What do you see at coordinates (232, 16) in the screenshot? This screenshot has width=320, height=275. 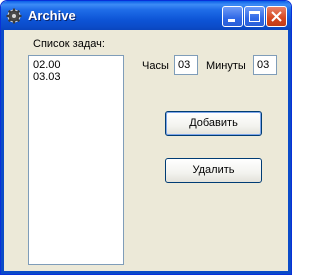 I see `minimize-button` at bounding box center [232, 16].